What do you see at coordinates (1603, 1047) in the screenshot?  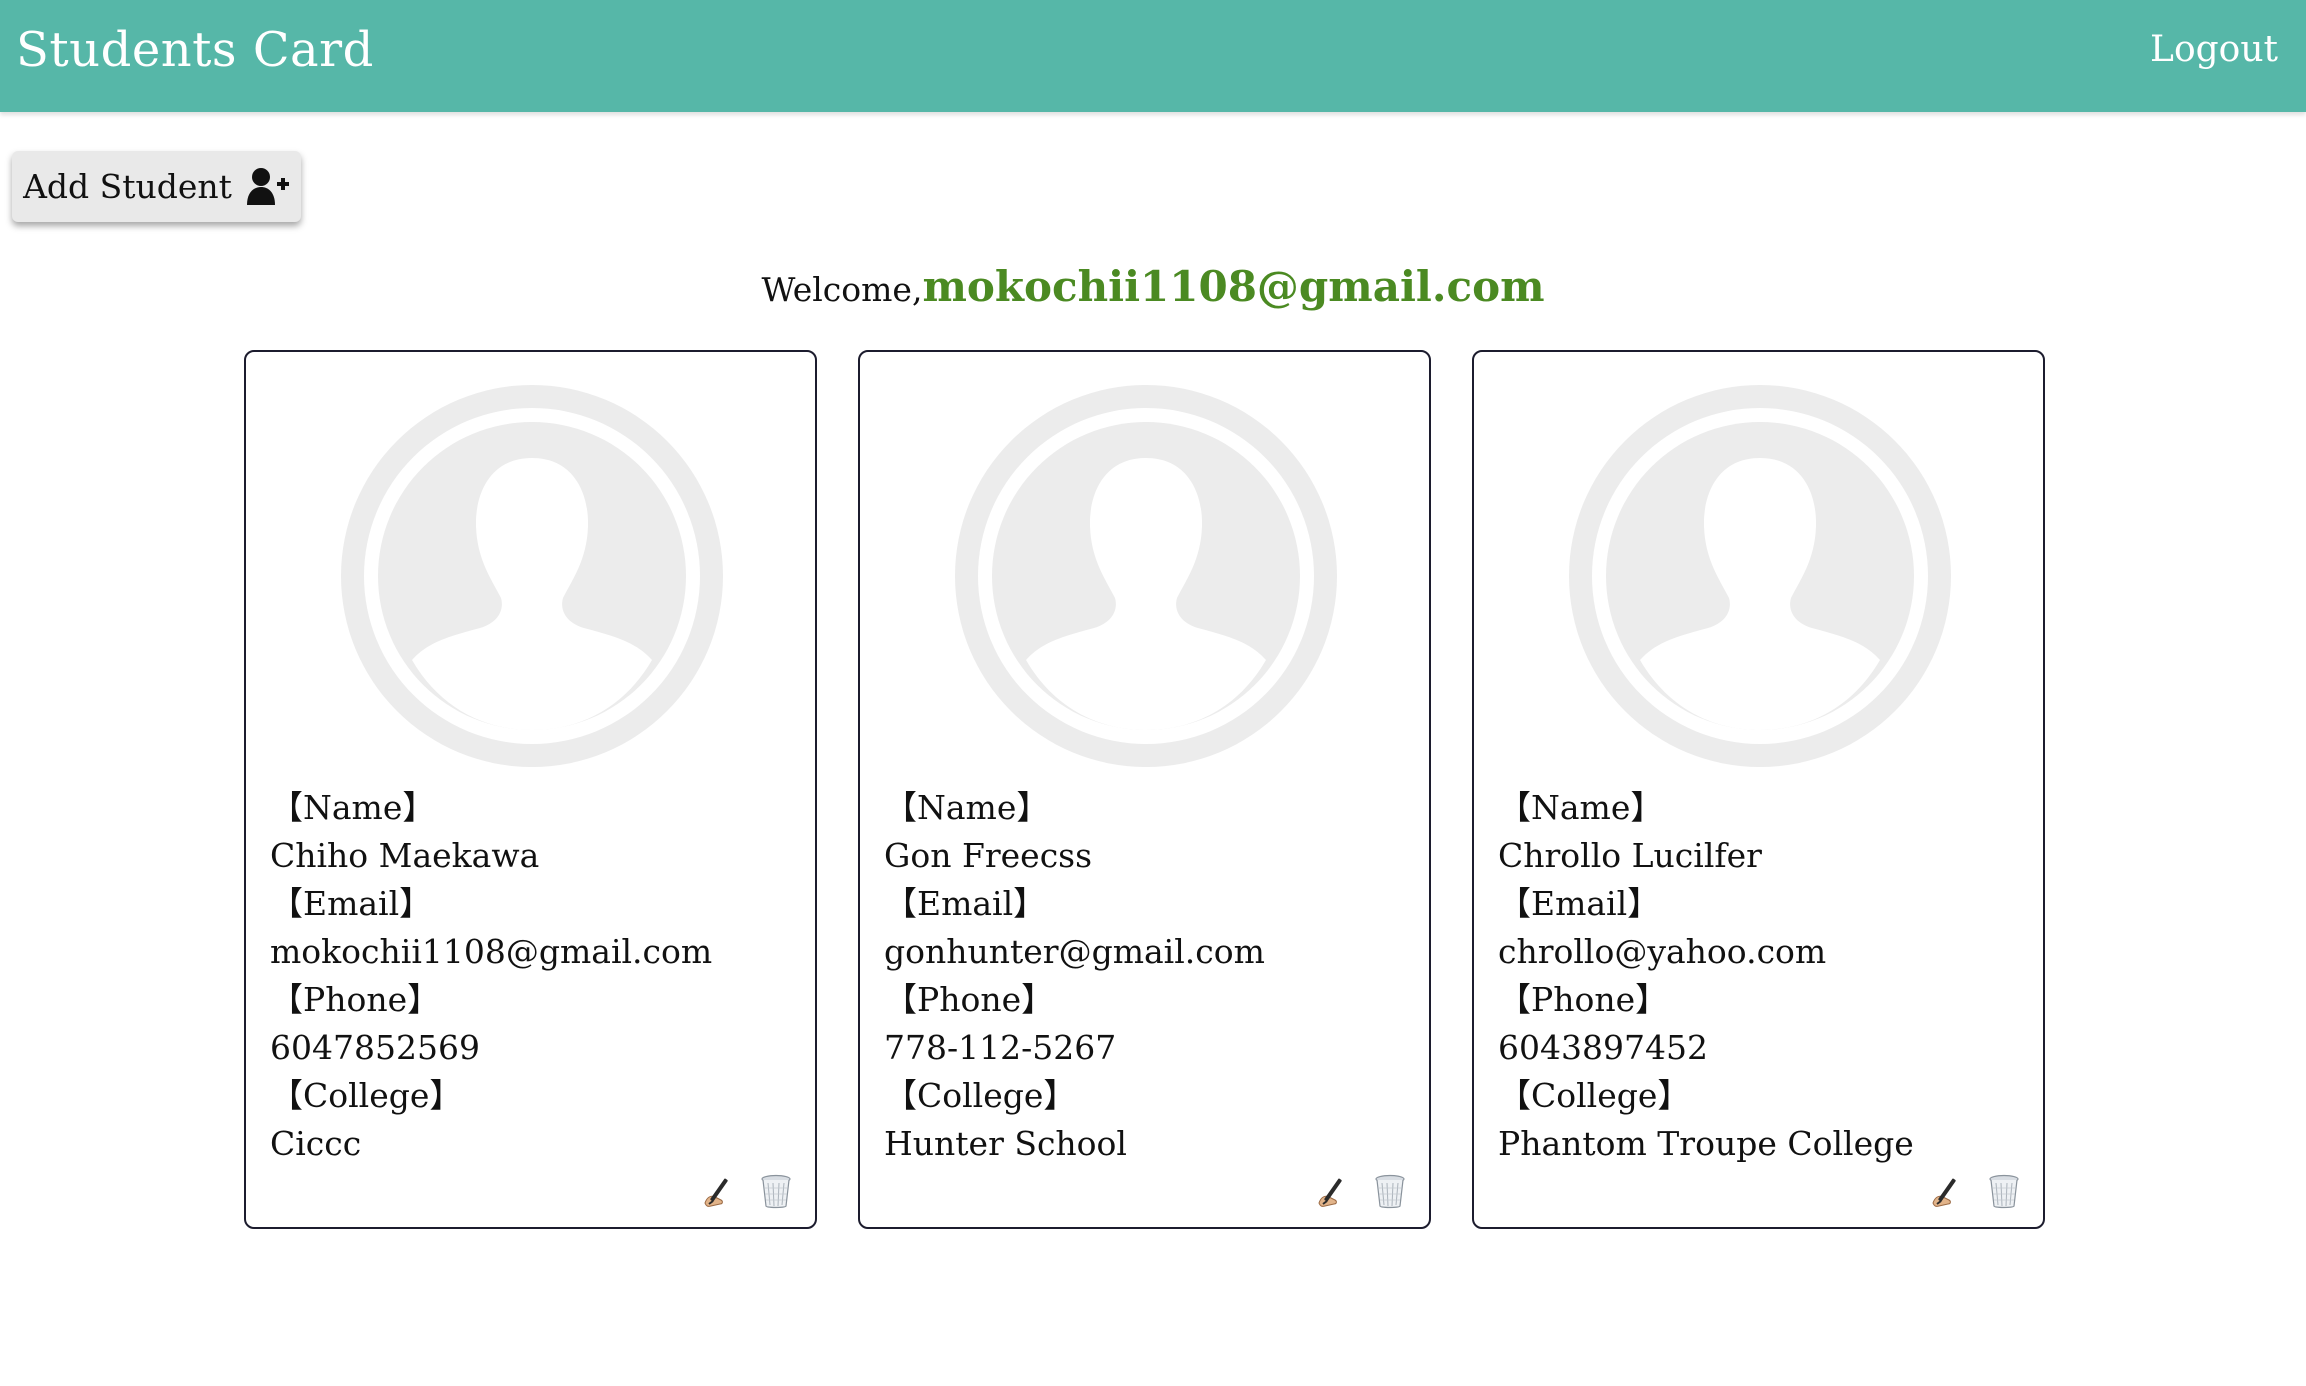 I see `student-phone: 6043897452` at bounding box center [1603, 1047].